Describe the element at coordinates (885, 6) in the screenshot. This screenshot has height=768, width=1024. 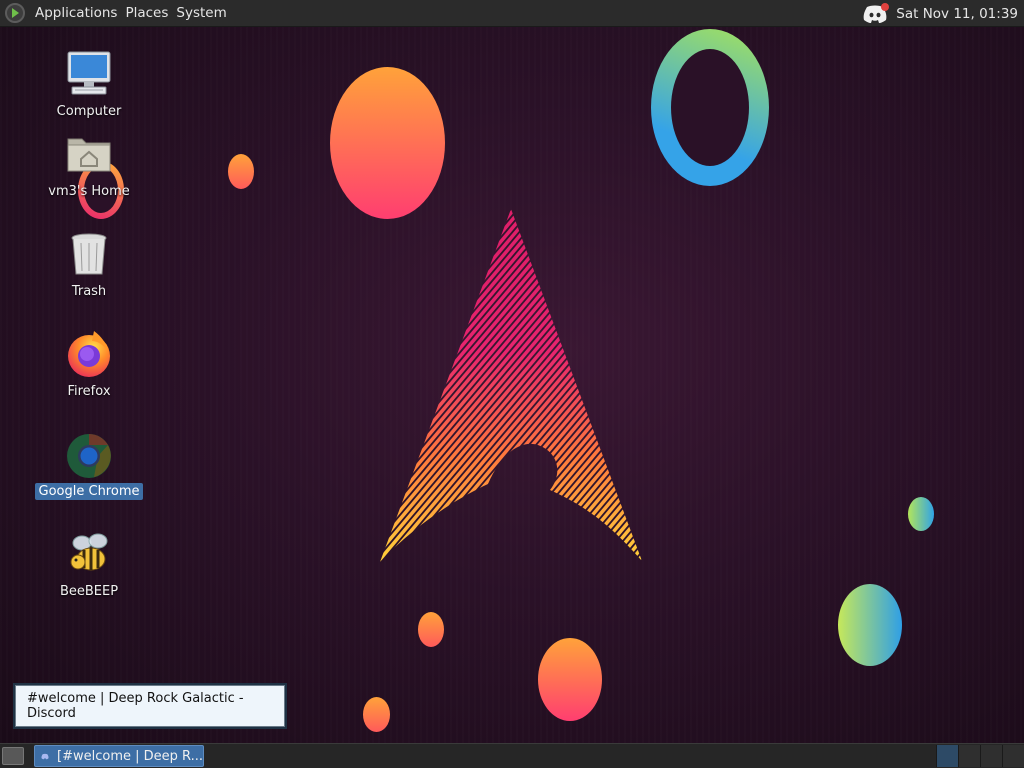
I see `notification-dot` at that location.